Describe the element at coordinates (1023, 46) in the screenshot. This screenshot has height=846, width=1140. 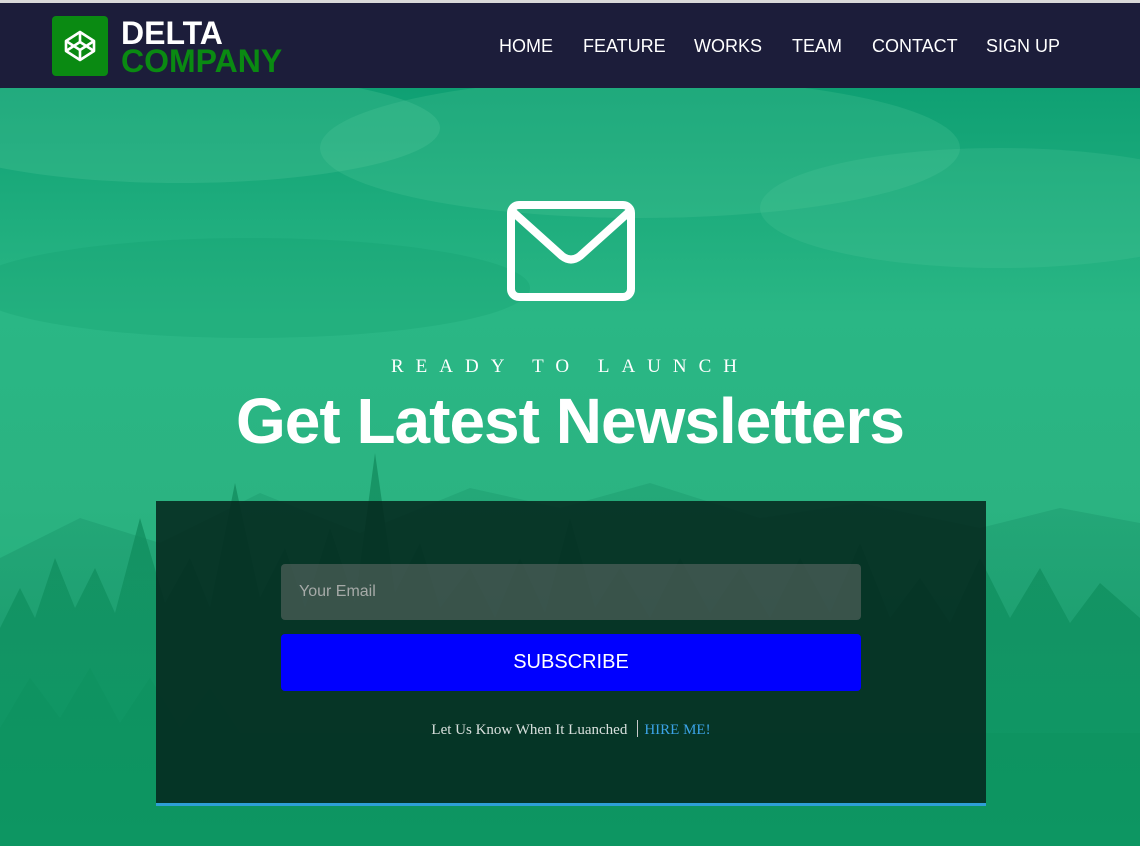
I see `nav-item-sign-up: SIGN UP` at that location.